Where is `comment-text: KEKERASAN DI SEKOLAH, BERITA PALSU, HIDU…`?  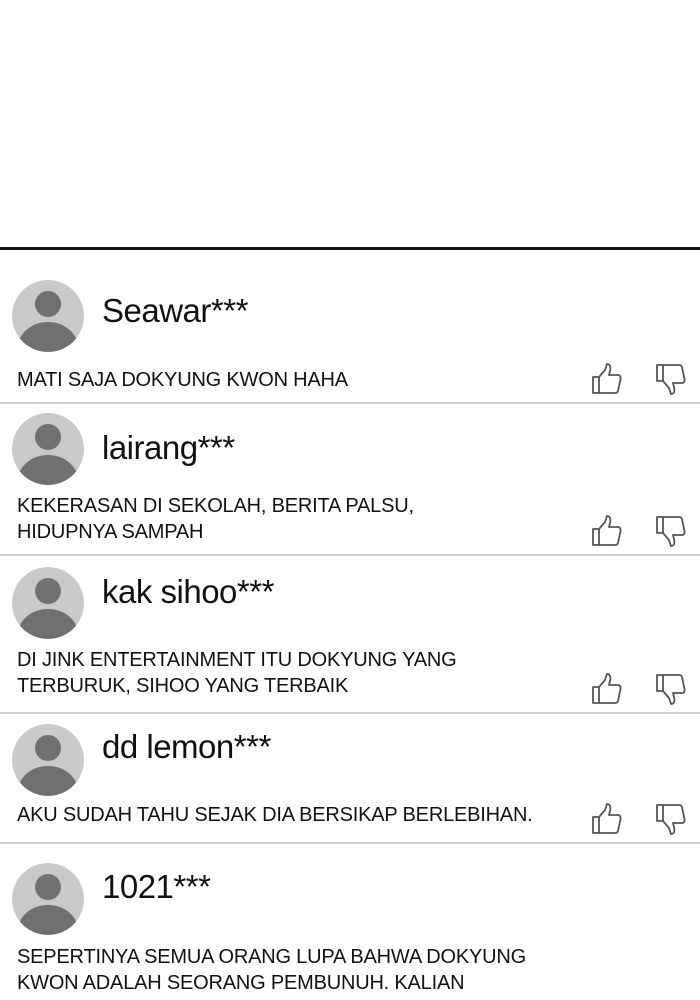
comment-text: KEKERASAN DI SEKOLAH, BERITA PALSU, HIDU… is located at coordinates (215, 519).